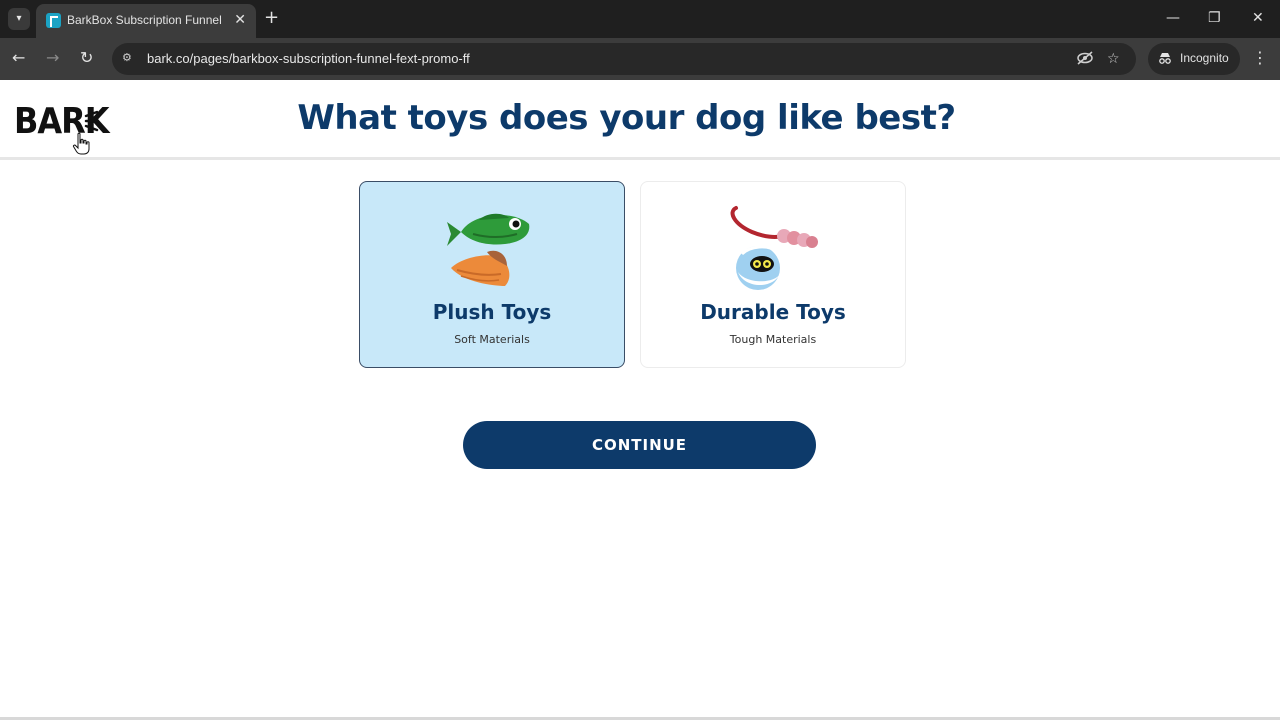  I want to click on close-icon: ✕, so click(1258, 18).